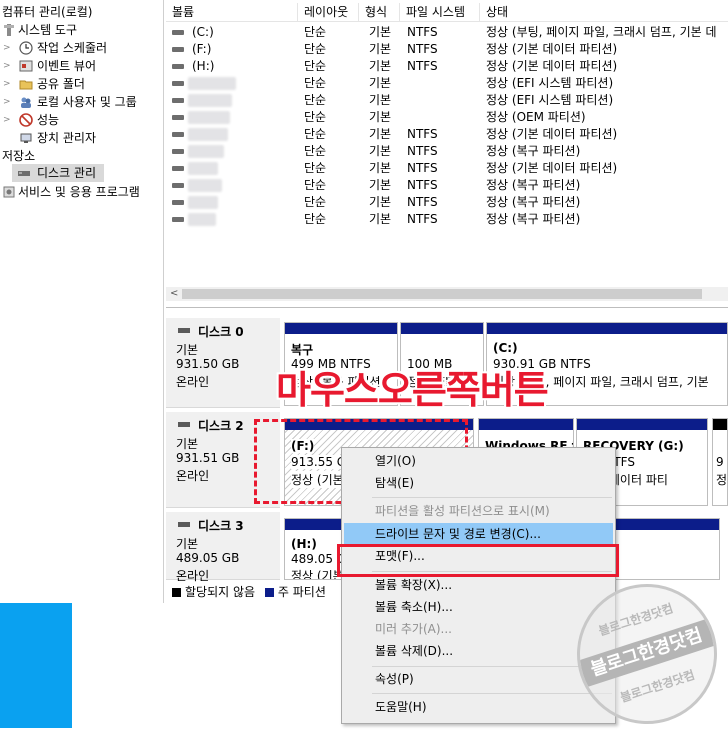 This screenshot has width=728, height=742. I want to click on menu-item-explore: 탐색(E), so click(478, 483).